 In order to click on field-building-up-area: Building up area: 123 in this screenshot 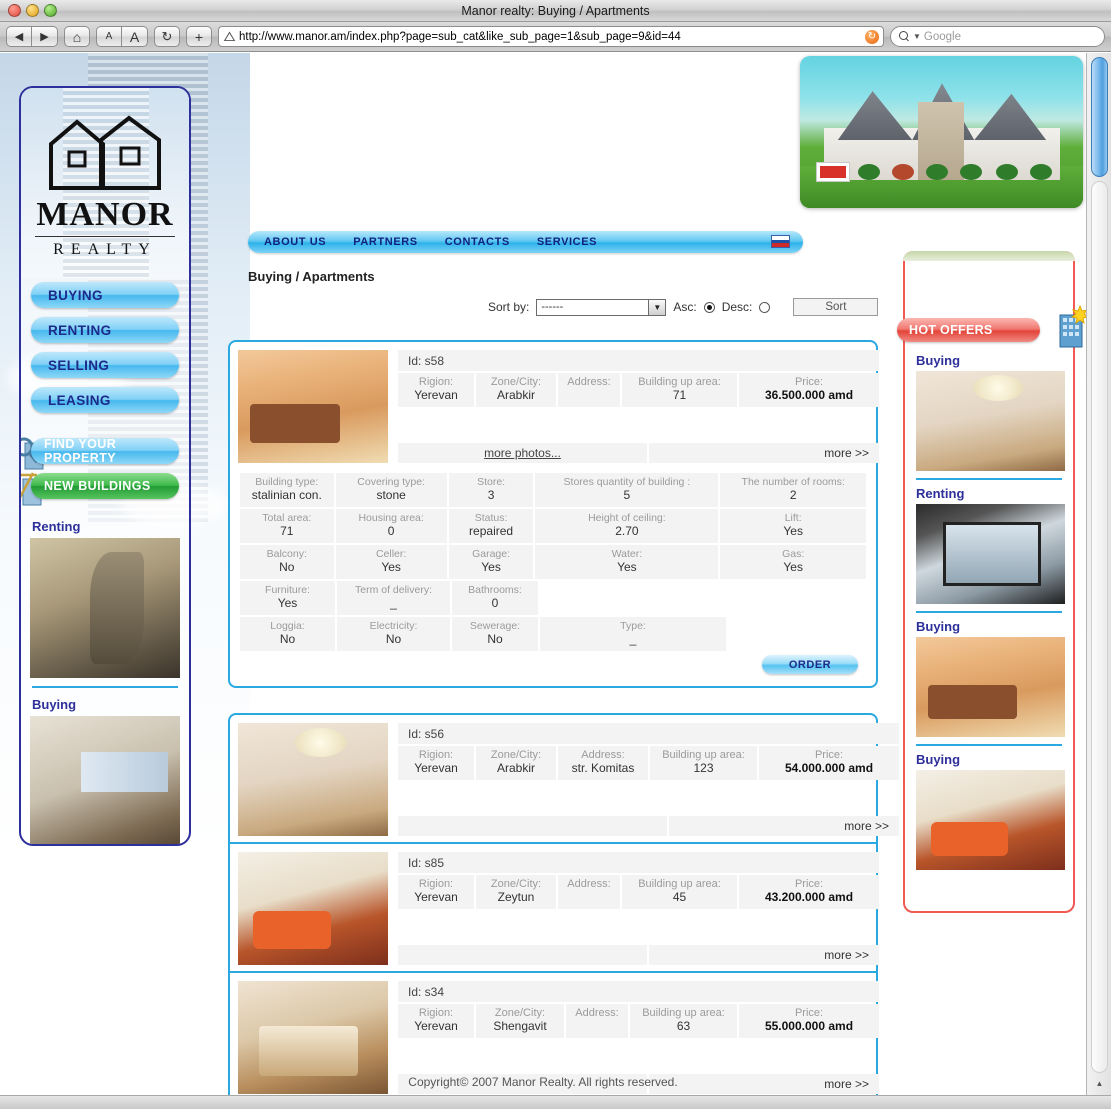, I will do `click(703, 763)`.